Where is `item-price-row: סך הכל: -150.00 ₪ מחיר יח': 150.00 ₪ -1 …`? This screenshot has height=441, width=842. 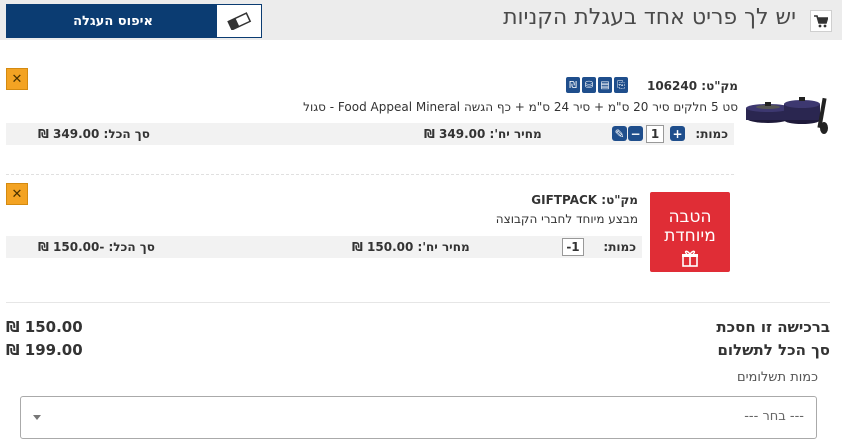
item-price-row: סך הכל: -150.00 ₪ מחיר יח': 150.00 ₪ -1 … is located at coordinates (324, 247).